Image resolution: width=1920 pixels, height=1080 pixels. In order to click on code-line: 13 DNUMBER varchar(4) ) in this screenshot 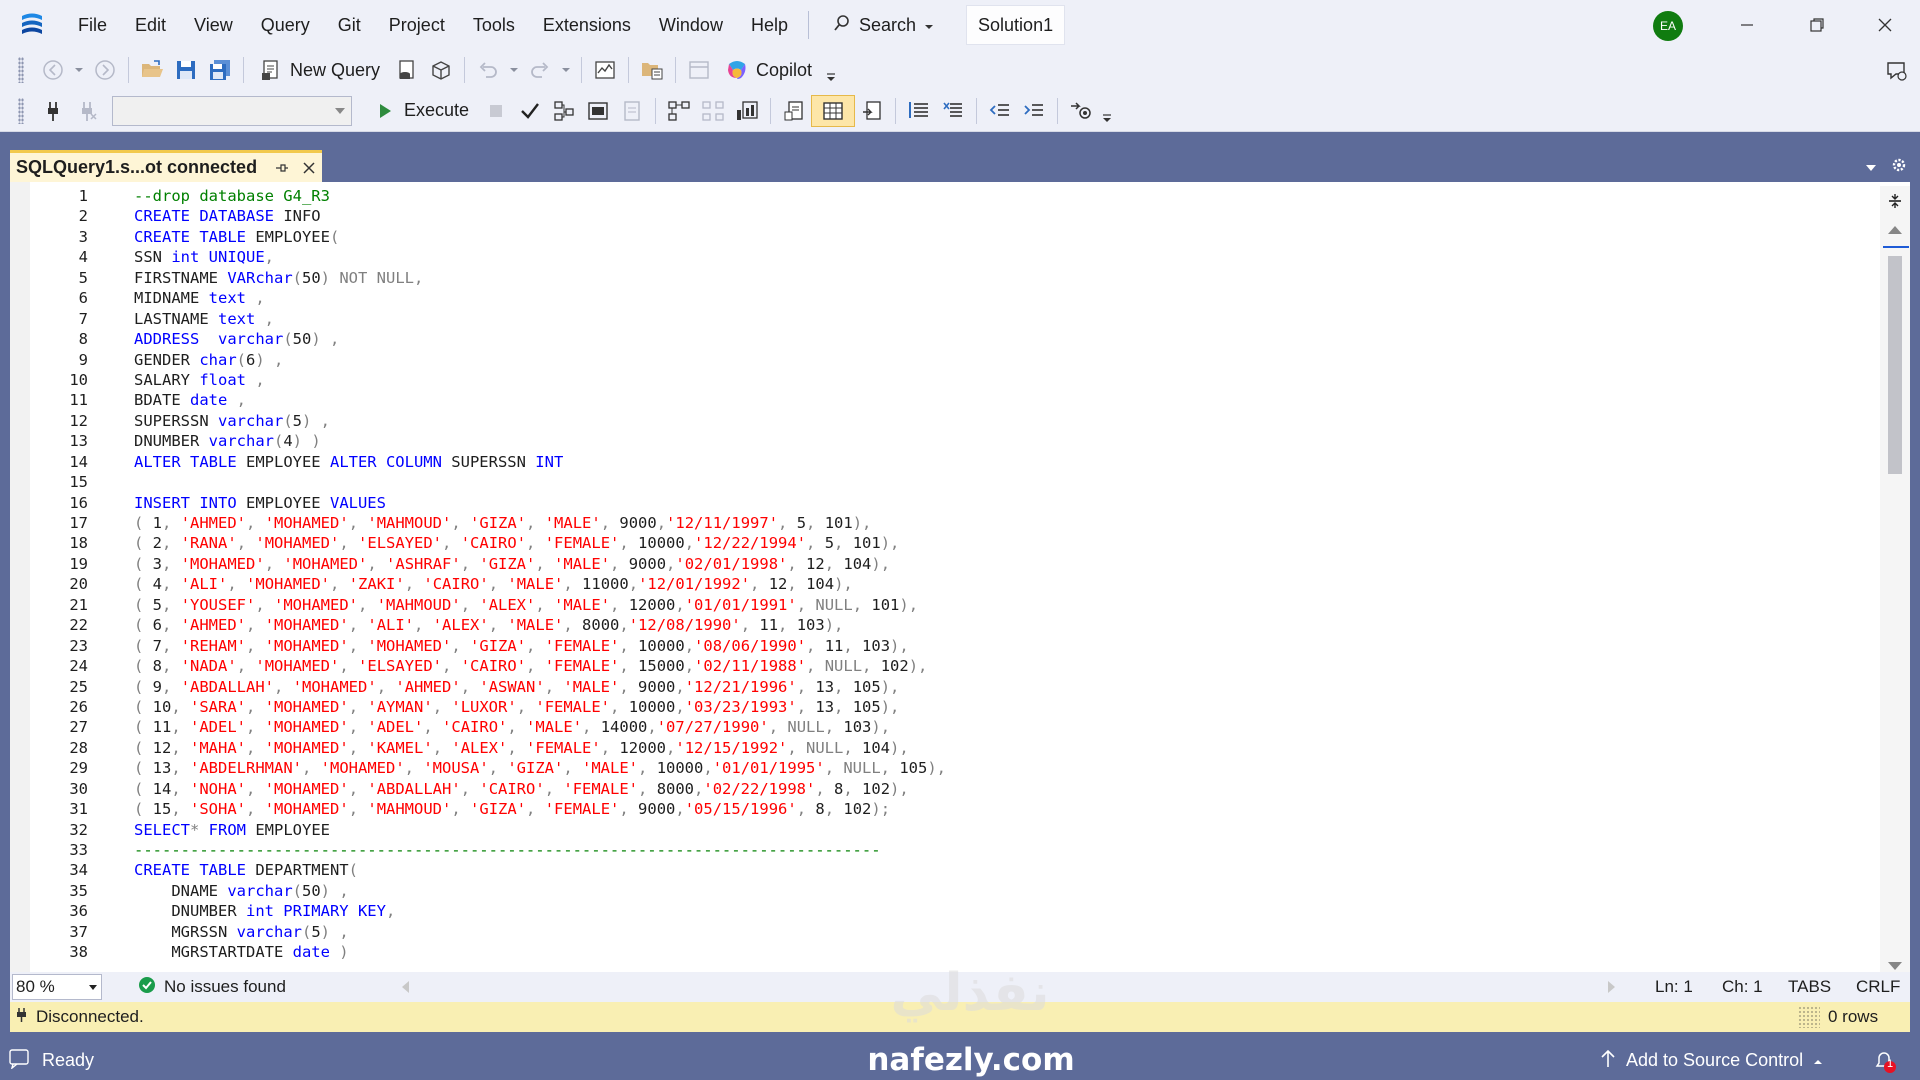, I will do `click(960, 441)`.